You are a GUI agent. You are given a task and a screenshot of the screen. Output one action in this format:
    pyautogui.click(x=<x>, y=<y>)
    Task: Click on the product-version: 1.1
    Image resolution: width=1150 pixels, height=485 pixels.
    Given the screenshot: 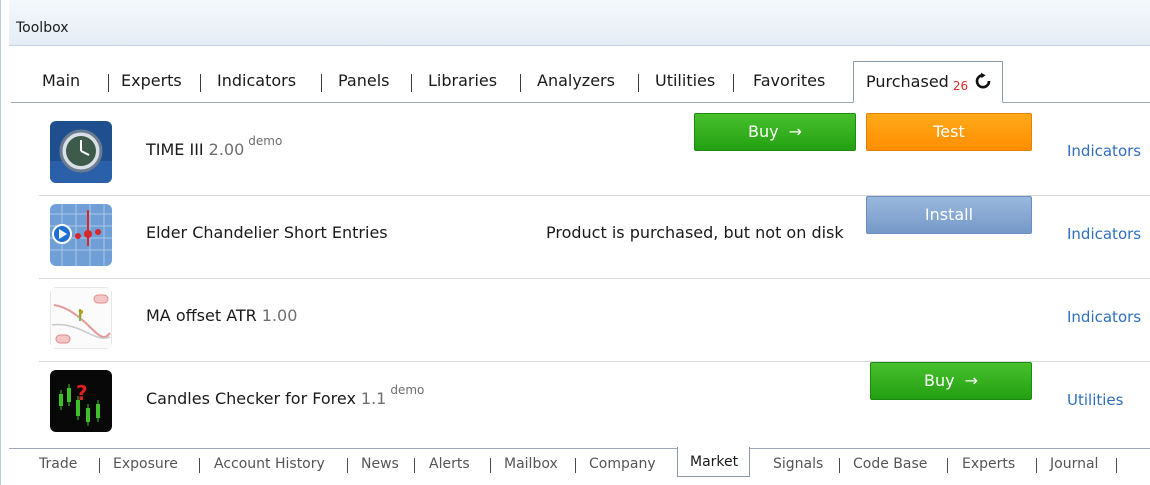 What is the action you would take?
    pyautogui.click(x=373, y=398)
    